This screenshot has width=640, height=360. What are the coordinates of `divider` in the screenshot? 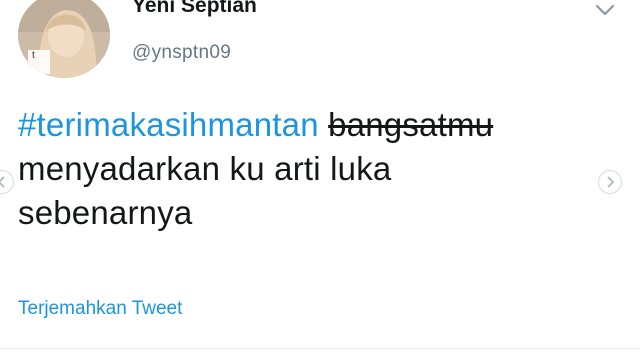 It's located at (320, 348).